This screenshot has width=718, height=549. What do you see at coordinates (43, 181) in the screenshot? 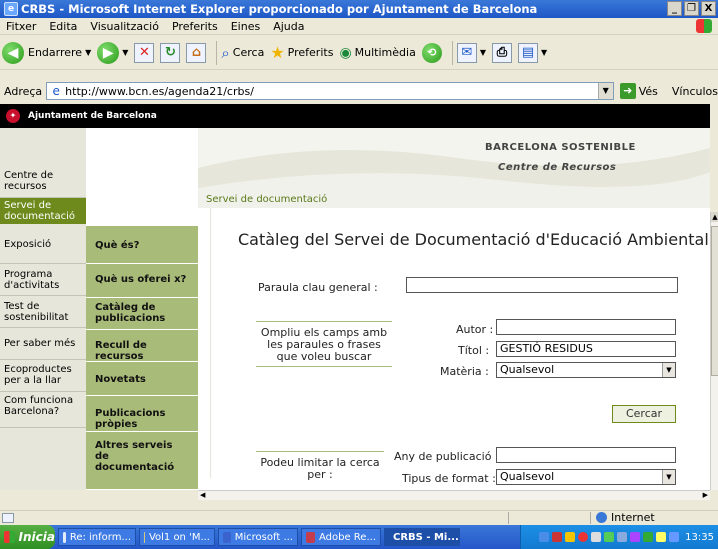
I see `sidebar-item-centre-recursos: Centre de recursos` at bounding box center [43, 181].